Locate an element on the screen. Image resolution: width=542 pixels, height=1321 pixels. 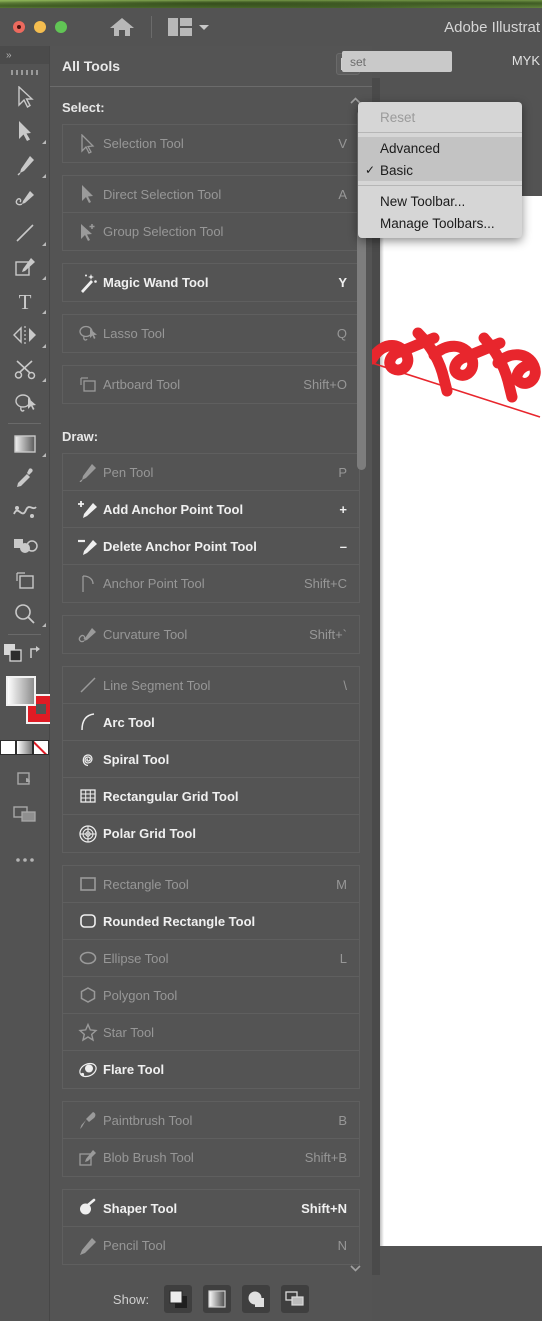
menu-item: Advanced is located at coordinates (440, 148).